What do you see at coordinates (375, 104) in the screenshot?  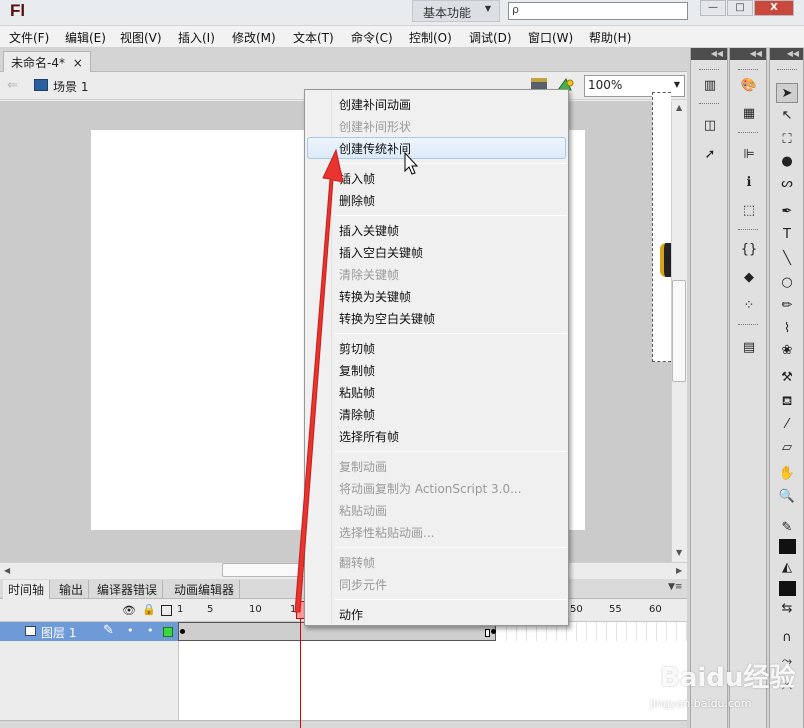 I see `menu-item-create-motion-tween: 创建补间动画` at bounding box center [375, 104].